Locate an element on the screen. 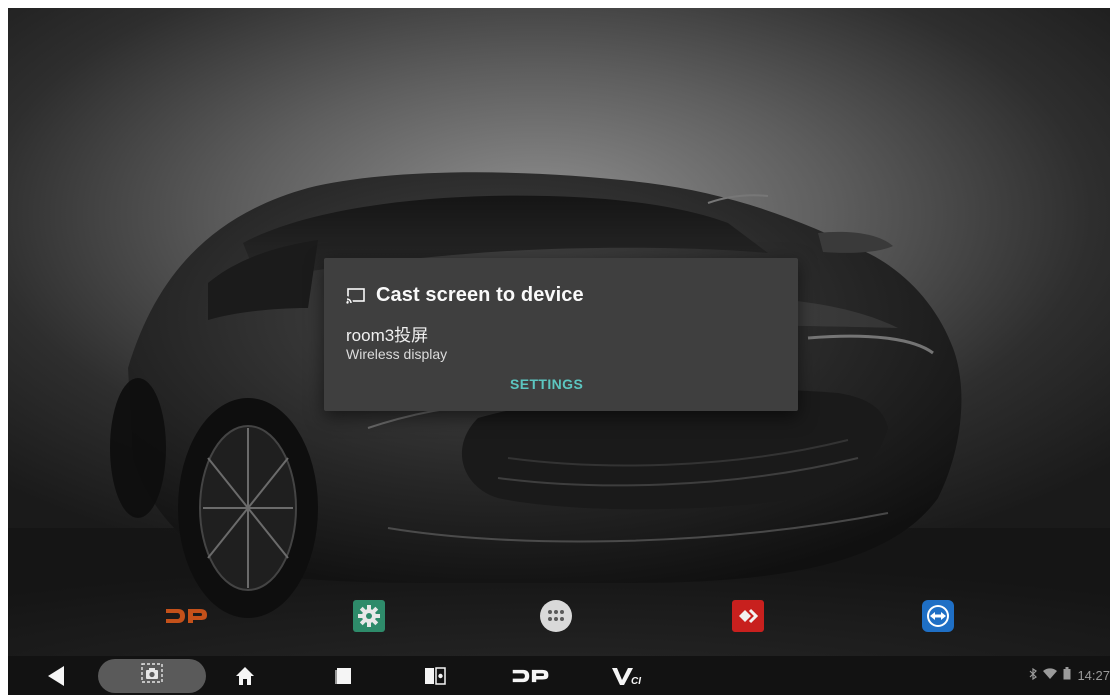  screenshot-icon is located at coordinates (152, 675).